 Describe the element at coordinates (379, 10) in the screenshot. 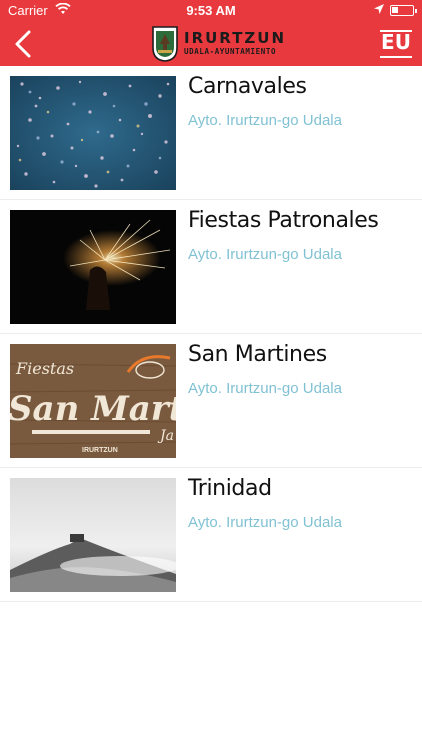

I see `location-arrow-icon` at that location.